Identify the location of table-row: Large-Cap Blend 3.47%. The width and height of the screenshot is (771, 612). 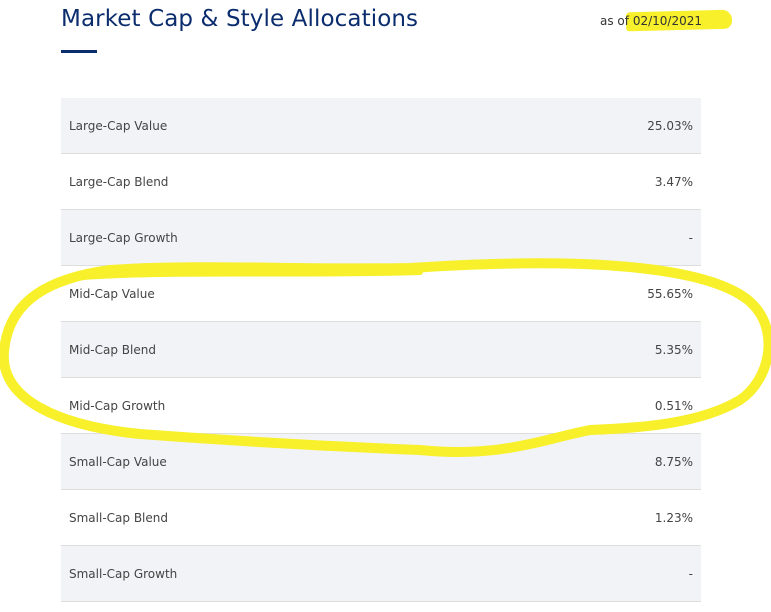
(381, 182).